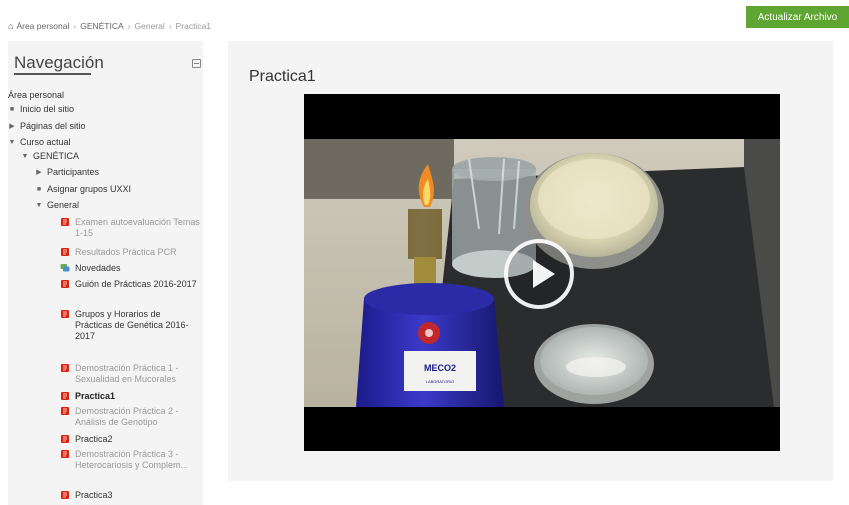 The height and width of the screenshot is (505, 849). What do you see at coordinates (101, 26) in the screenshot?
I see `breadcrumb-item-genetica: GENÉTICA` at bounding box center [101, 26].